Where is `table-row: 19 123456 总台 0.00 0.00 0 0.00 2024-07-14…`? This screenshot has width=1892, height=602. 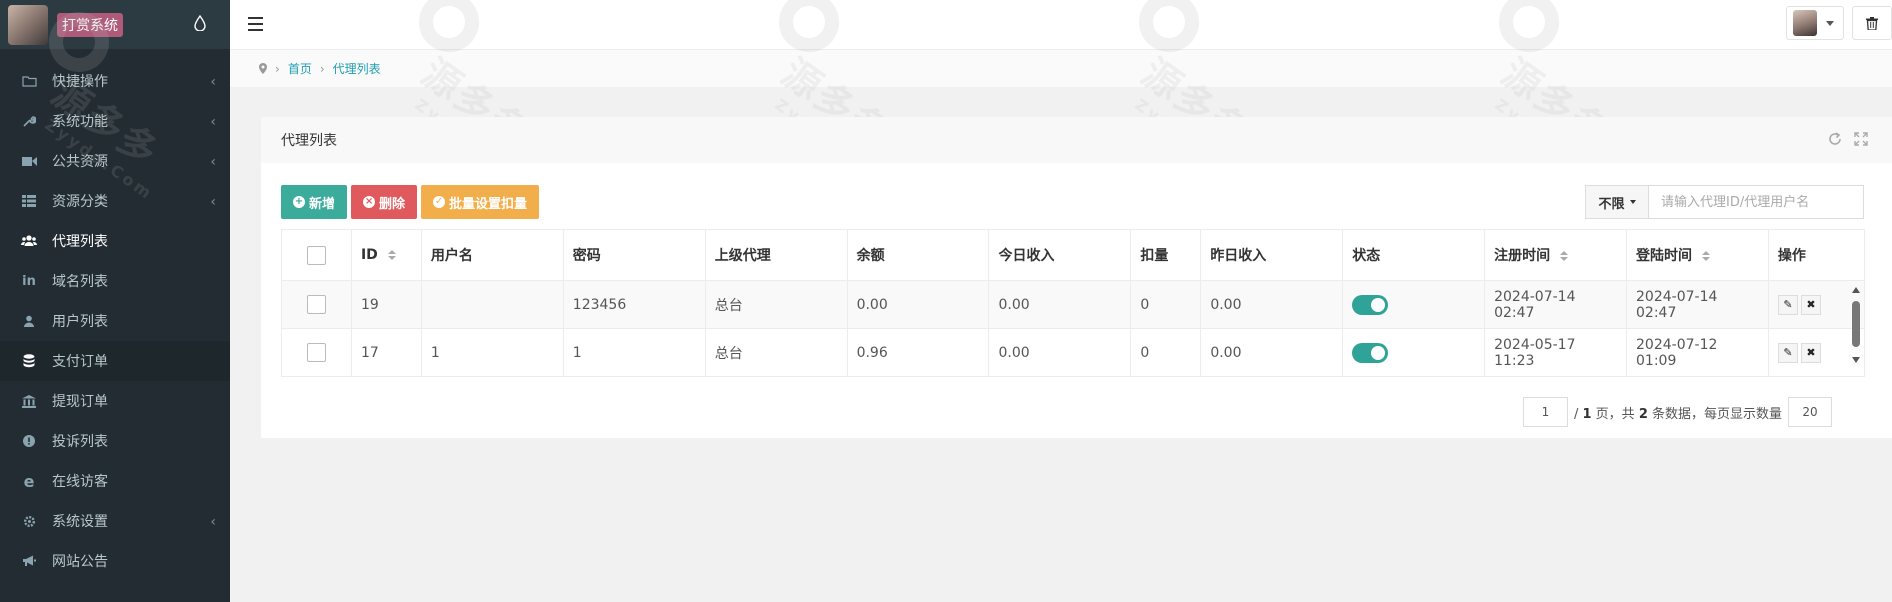 table-row: 19 123456 总台 0.00 0.00 0 0.00 2024-07-14… is located at coordinates (1073, 304).